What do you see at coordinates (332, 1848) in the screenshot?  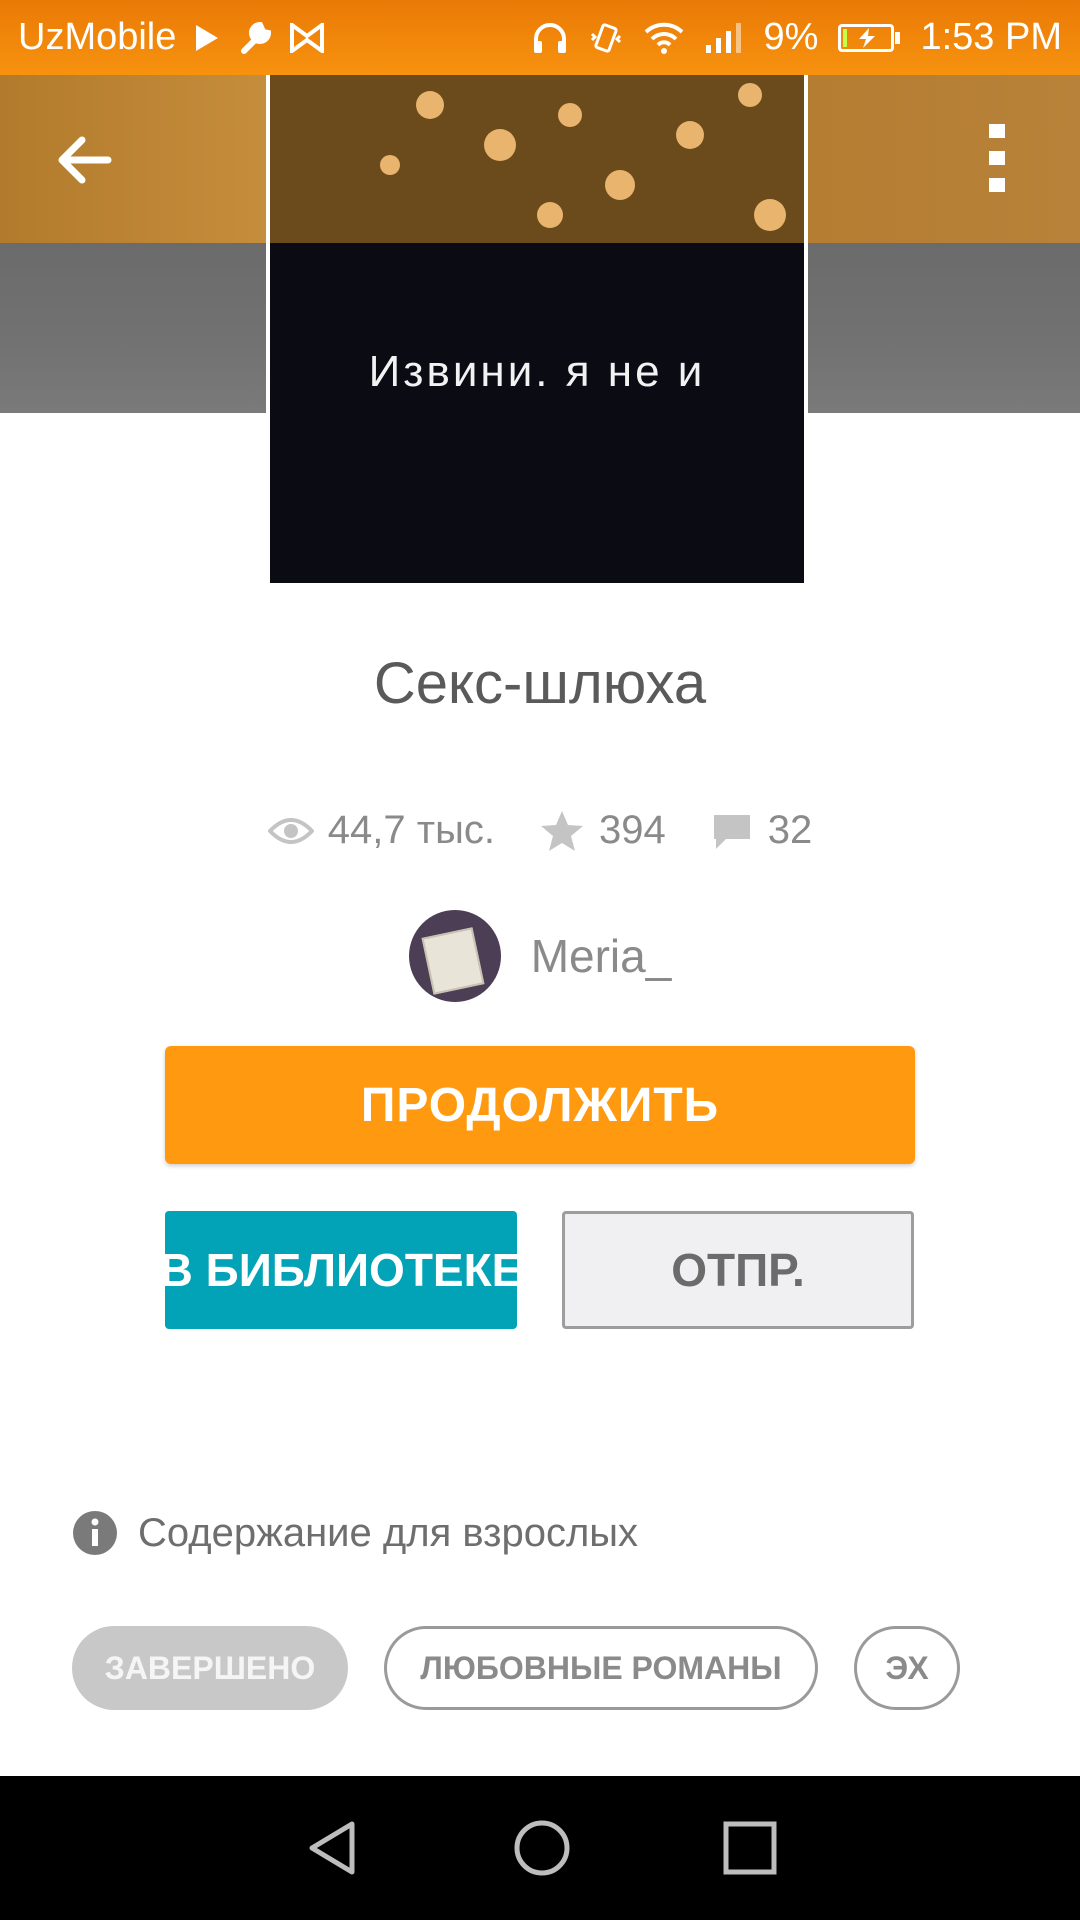 I see `nav-back-icon` at bounding box center [332, 1848].